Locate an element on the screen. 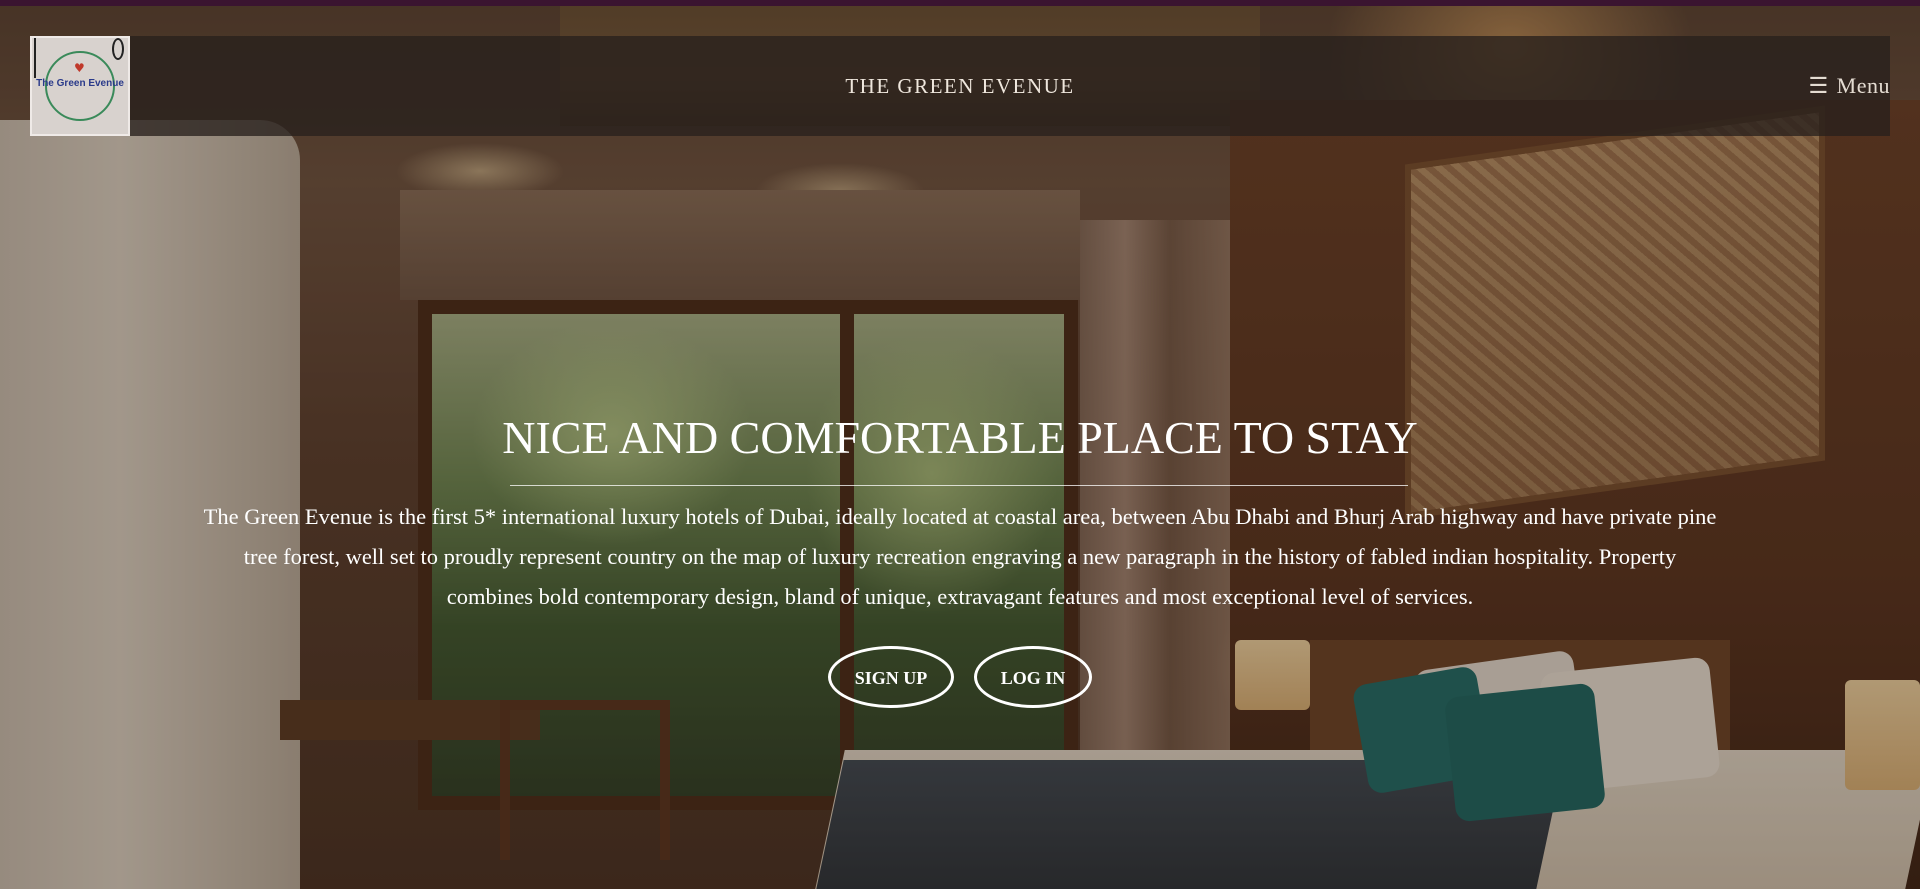  hamburger-icon: ☰ is located at coordinates (1818, 85).